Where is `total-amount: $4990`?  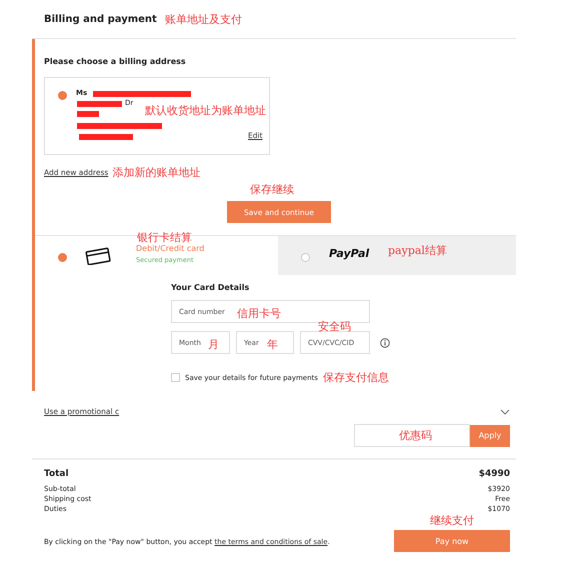
total-amount: $4990 is located at coordinates (494, 474).